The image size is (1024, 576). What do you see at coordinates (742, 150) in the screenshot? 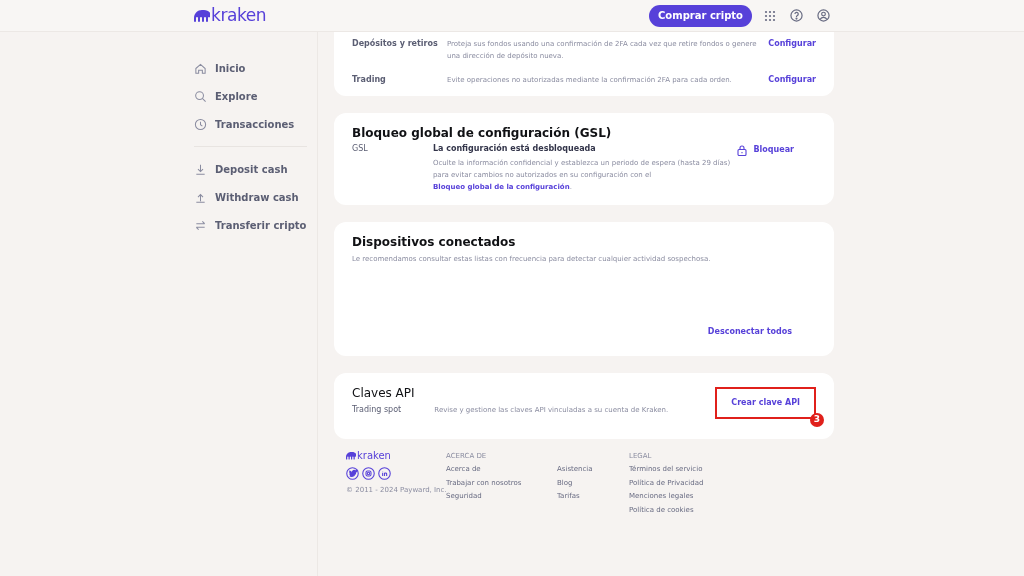
I see `padlock-icon` at bounding box center [742, 150].